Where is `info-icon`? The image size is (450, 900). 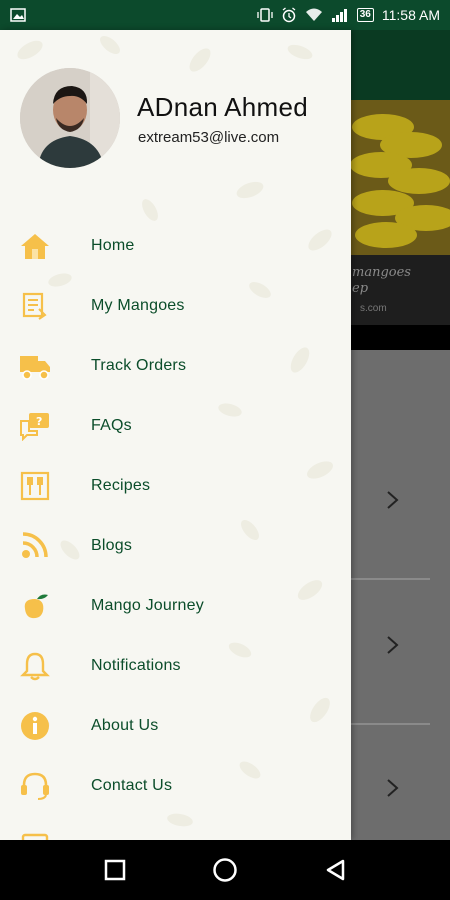
info-icon is located at coordinates (35, 726).